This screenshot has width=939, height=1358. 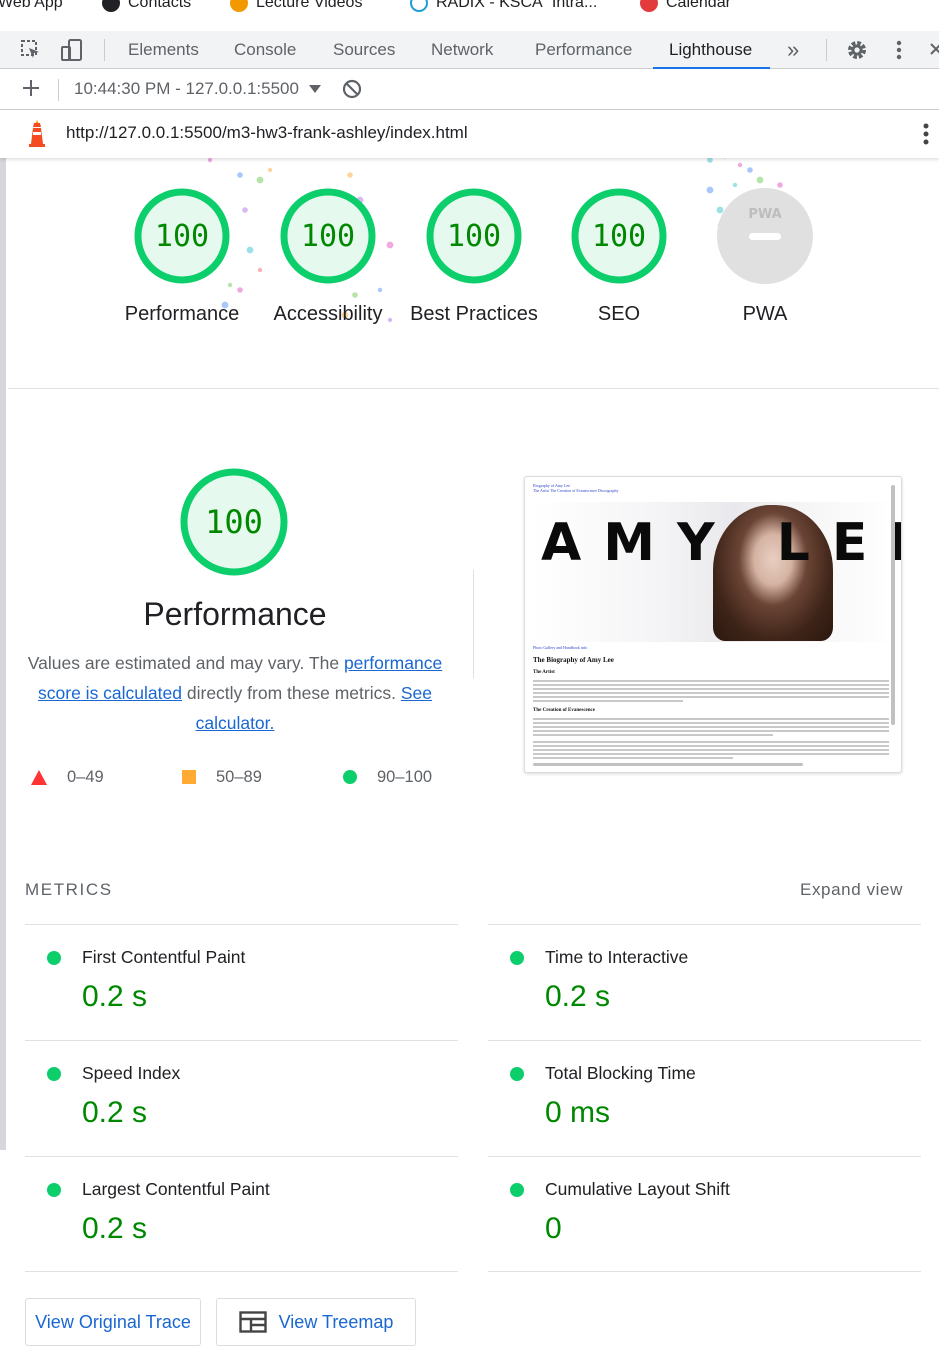 I want to click on performance-main-gauge: 100, so click(x=234, y=522).